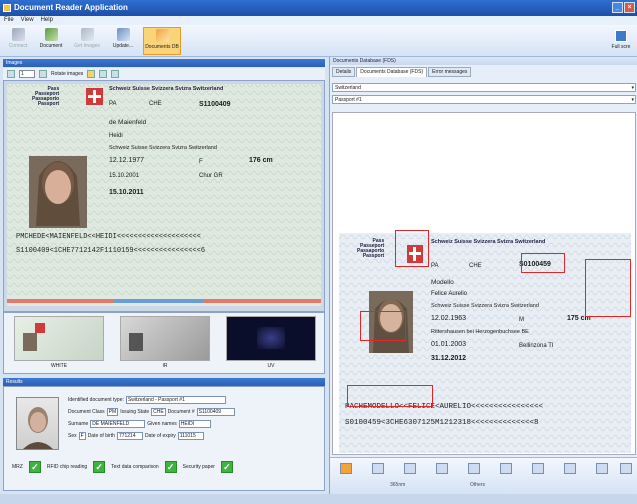  What do you see at coordinates (483, 475) in the screenshot?
I see `light-source-toolbar: 365nm Others` at bounding box center [483, 475].